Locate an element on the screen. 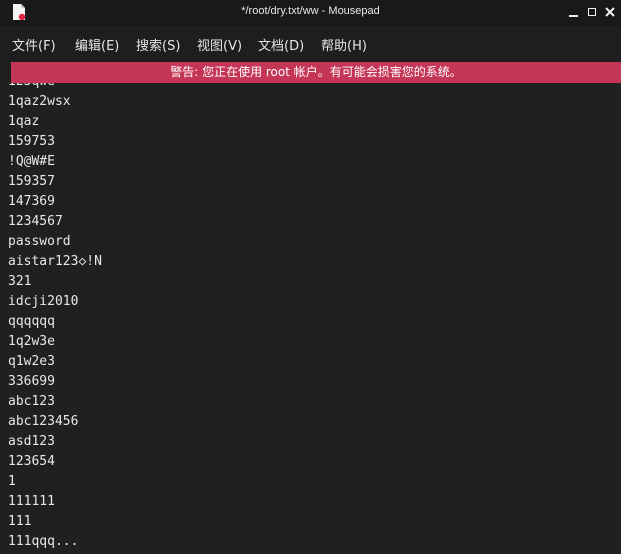 The width and height of the screenshot is (621, 554). editor-line: 159753 is located at coordinates (55, 142).